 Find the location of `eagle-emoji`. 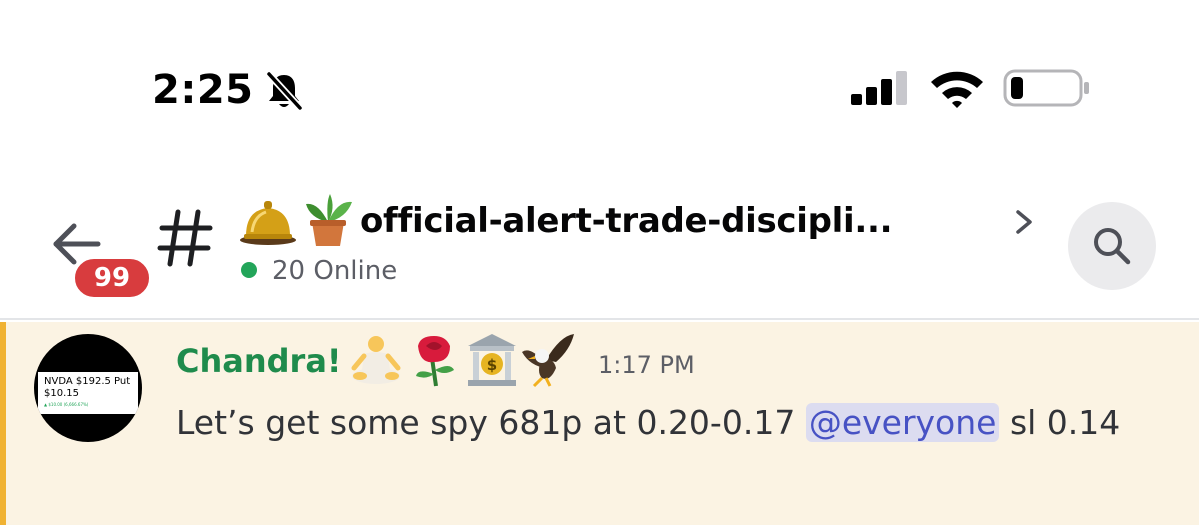

eagle-emoji is located at coordinates (548, 361).